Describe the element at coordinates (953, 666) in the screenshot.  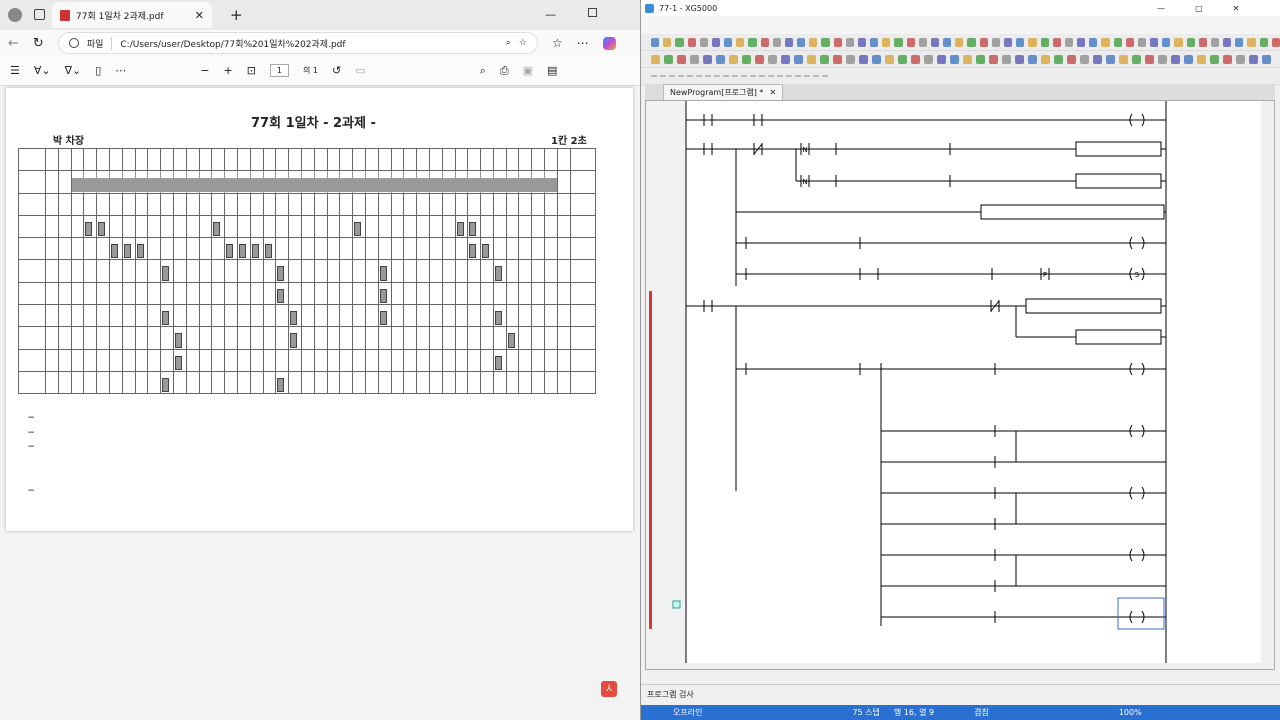
I see `horizontal-scrollbar` at that location.